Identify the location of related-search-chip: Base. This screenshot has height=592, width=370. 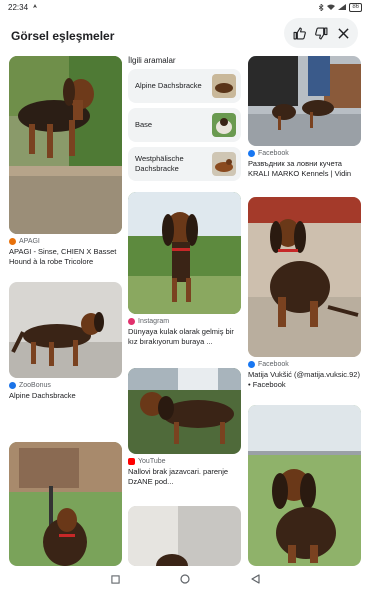
(184, 125).